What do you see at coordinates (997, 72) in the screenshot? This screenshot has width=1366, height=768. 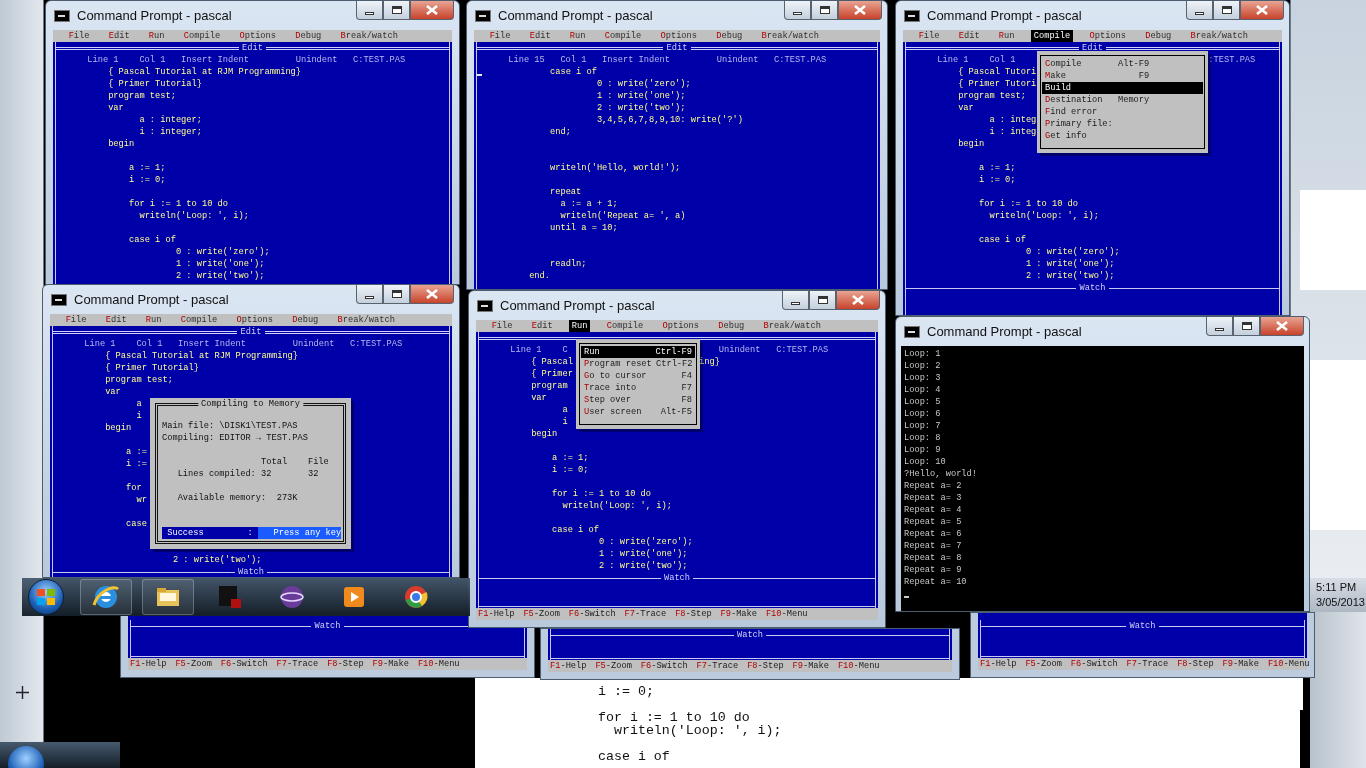 I see `code-line: { Pascal Tutori` at bounding box center [997, 72].